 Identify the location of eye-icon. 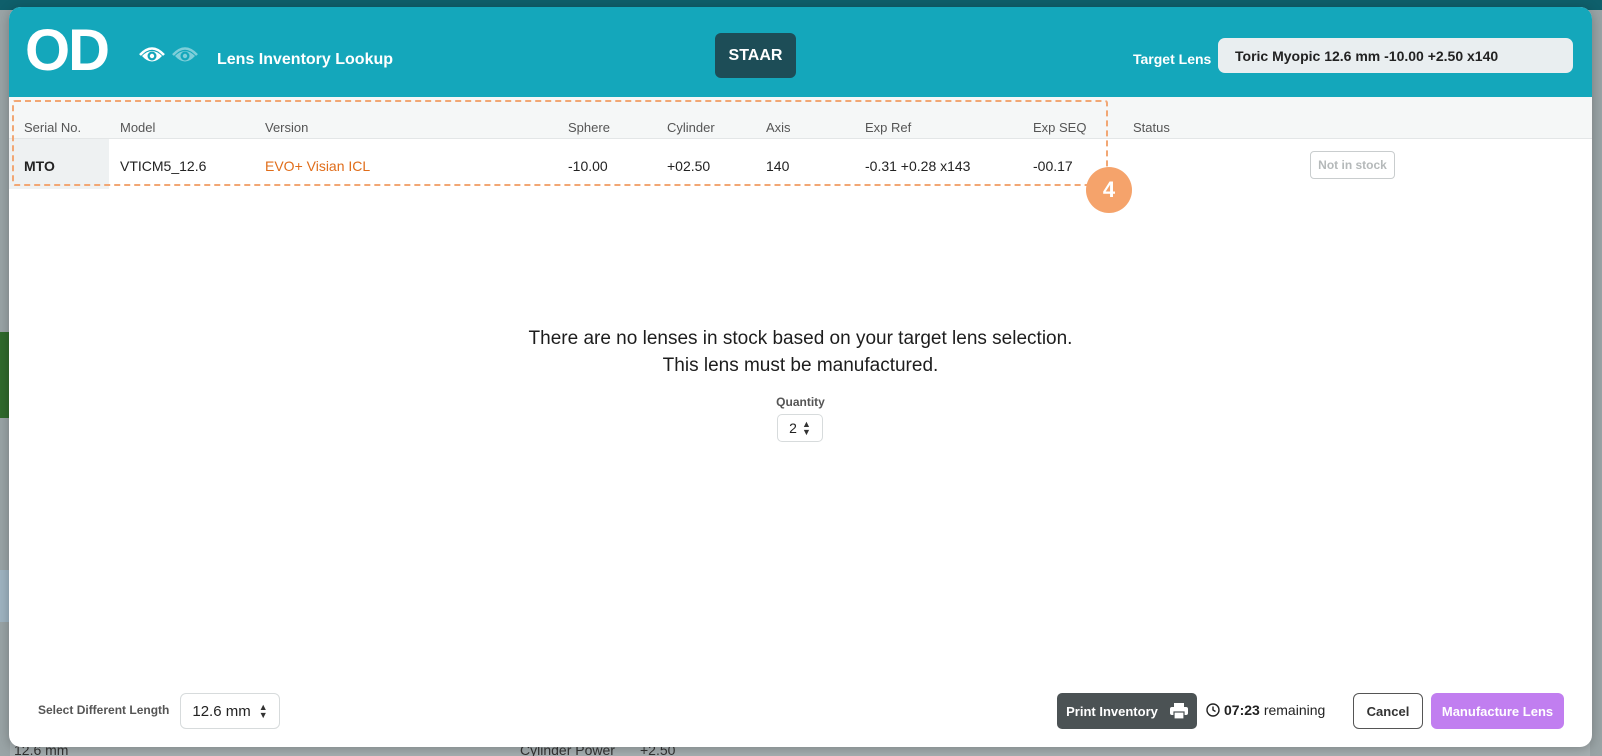
(152, 54).